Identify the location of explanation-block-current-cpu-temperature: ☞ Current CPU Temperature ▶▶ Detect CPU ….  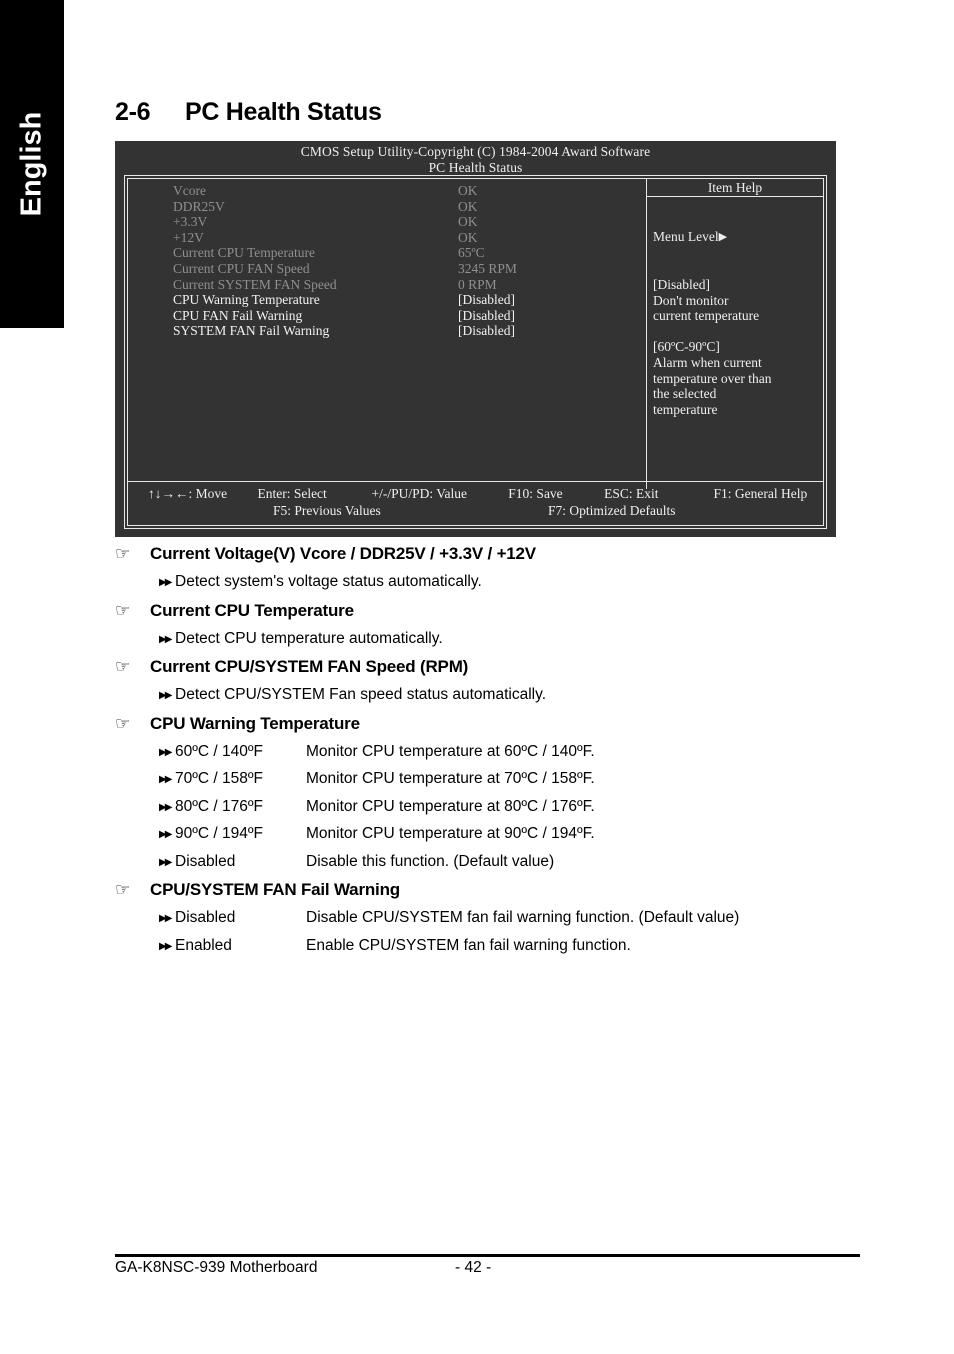
(495, 627).